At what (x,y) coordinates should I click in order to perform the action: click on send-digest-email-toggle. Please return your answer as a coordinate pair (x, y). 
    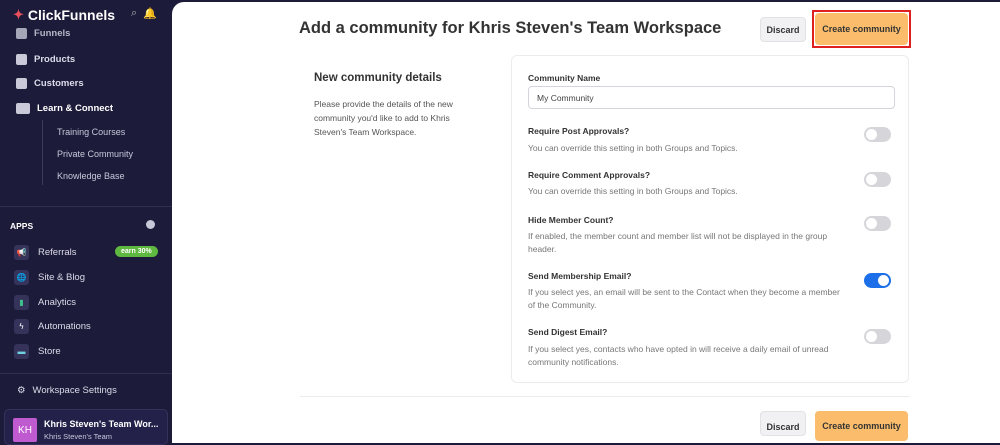
    Looking at the image, I should click on (877, 336).